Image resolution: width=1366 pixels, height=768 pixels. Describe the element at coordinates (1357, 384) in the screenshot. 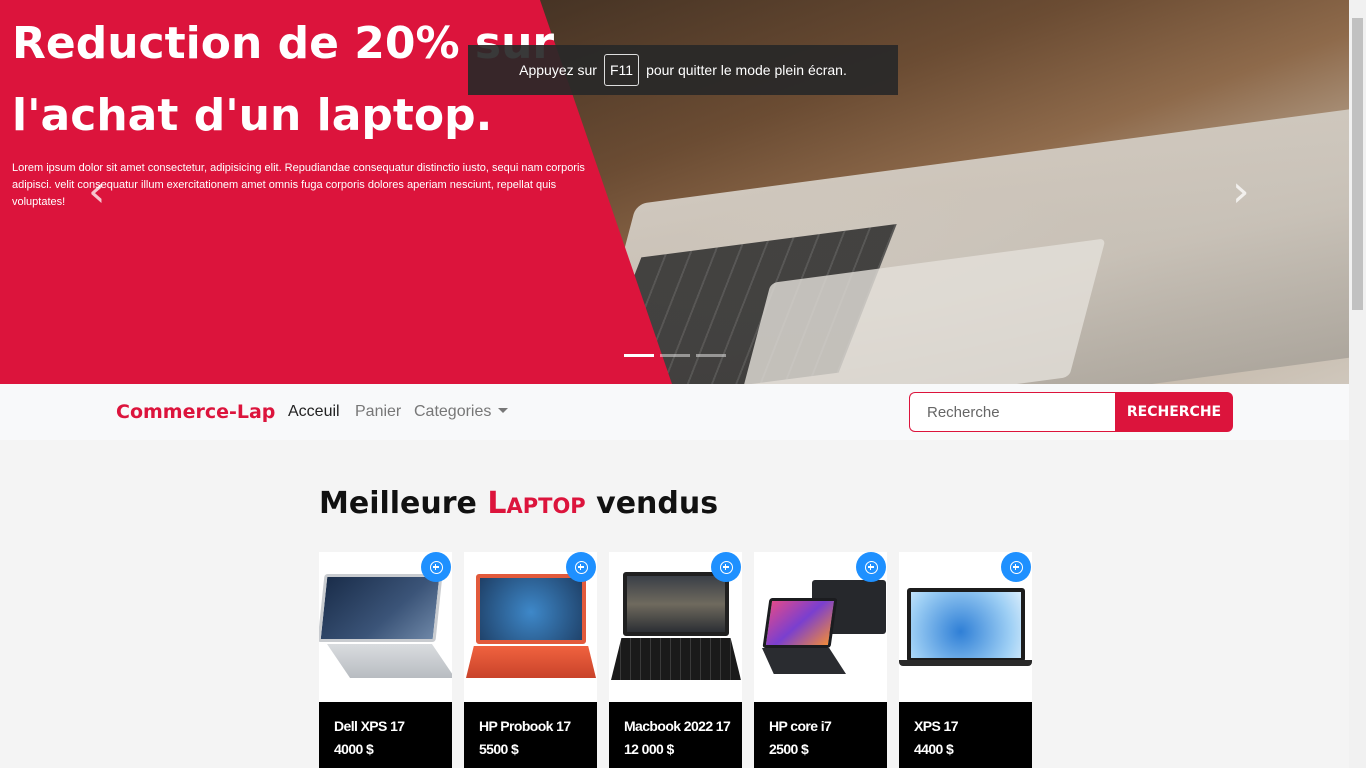

I see `page-scrollbar` at that location.